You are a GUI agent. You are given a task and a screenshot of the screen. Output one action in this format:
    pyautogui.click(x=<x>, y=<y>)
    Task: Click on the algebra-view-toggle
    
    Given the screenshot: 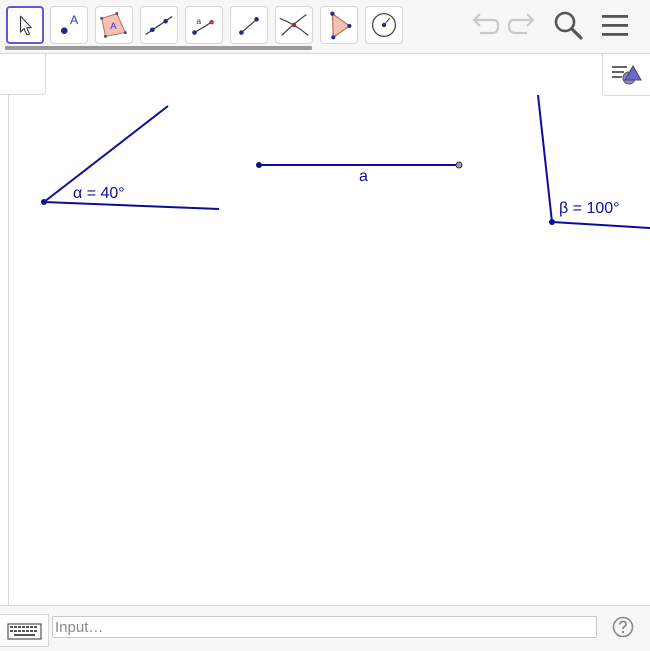 What is the action you would take?
    pyautogui.click(x=23, y=74)
    